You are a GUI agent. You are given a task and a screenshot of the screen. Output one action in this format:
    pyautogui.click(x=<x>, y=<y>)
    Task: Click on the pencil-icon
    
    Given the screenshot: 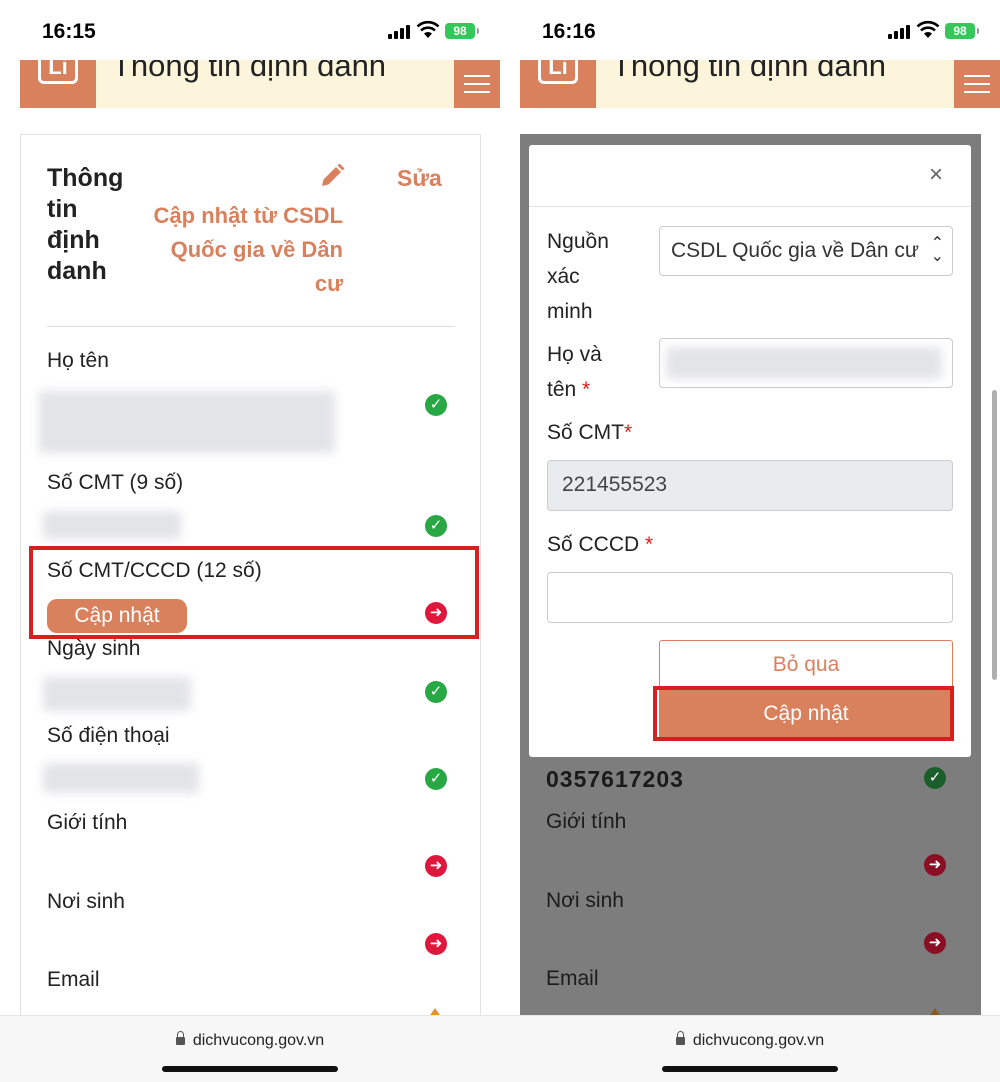 What is the action you would take?
    pyautogui.click(x=332, y=176)
    